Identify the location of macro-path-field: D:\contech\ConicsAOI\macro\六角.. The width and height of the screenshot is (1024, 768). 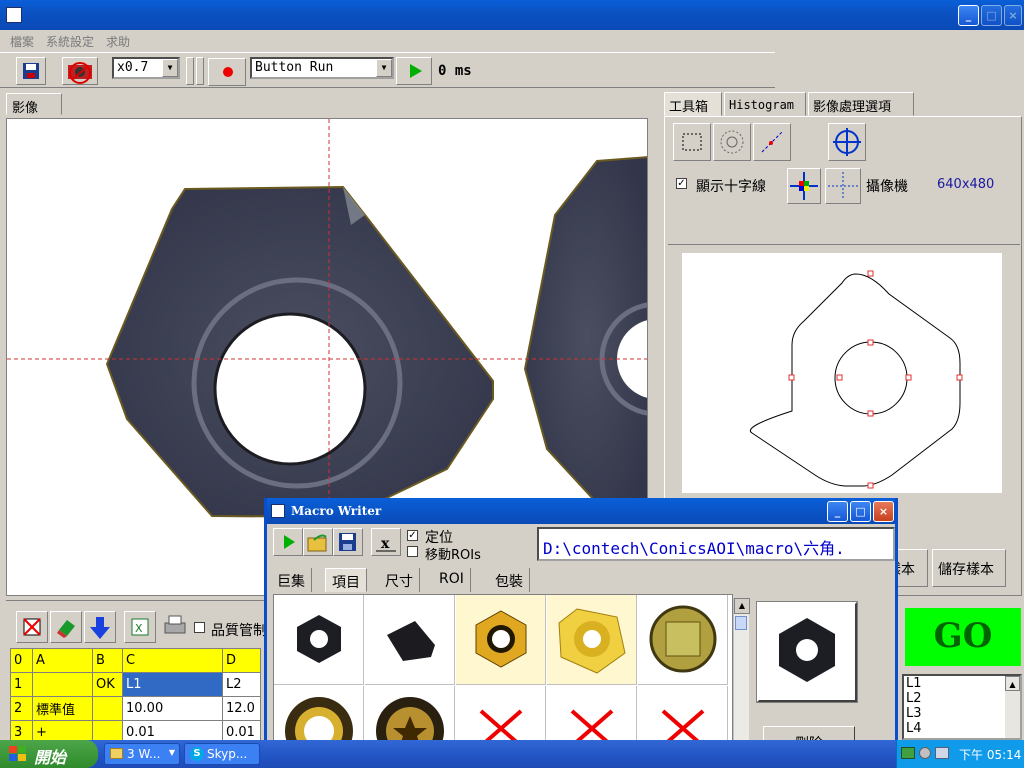
(716, 544).